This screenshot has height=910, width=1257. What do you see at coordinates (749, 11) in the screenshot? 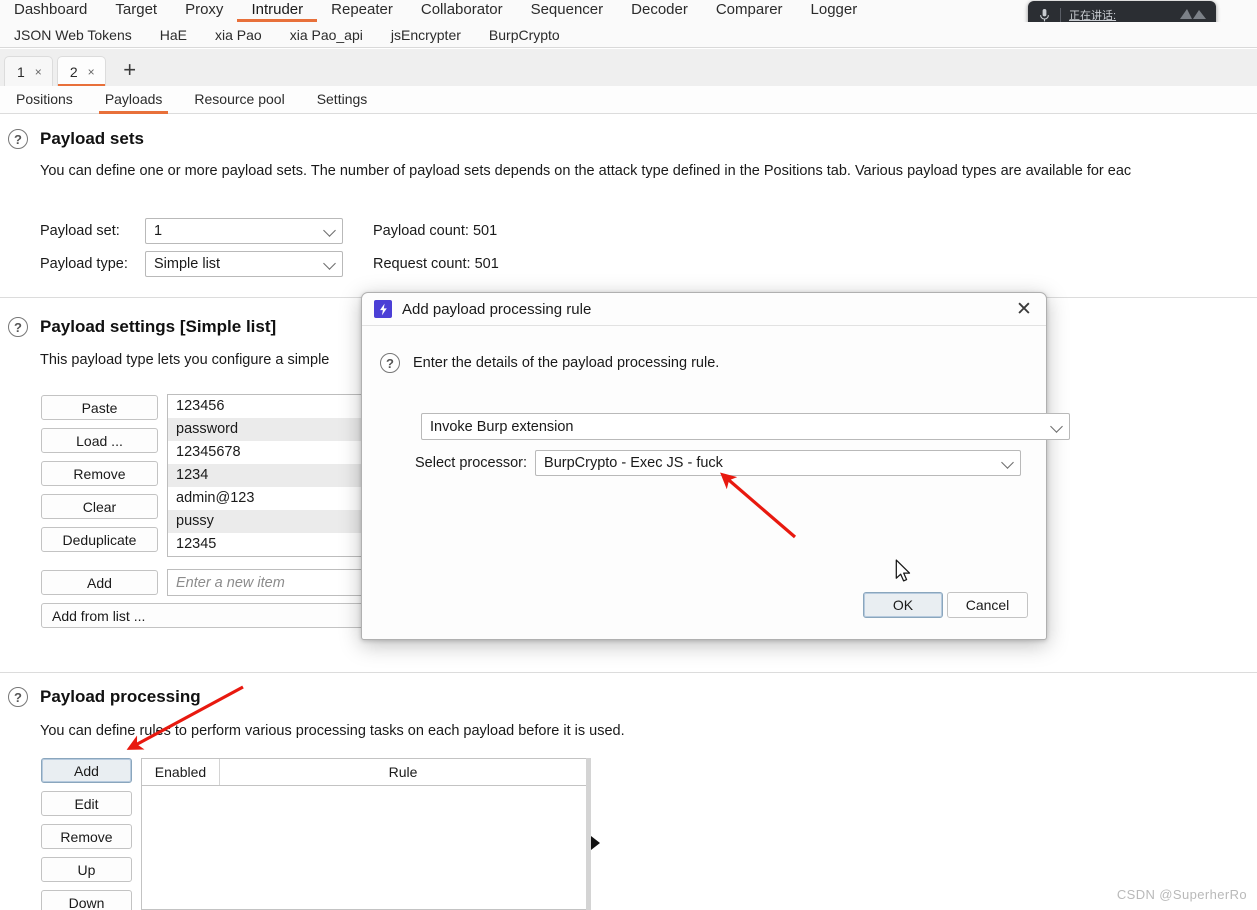
I see `main-tab-comparer: Comparer` at bounding box center [749, 11].